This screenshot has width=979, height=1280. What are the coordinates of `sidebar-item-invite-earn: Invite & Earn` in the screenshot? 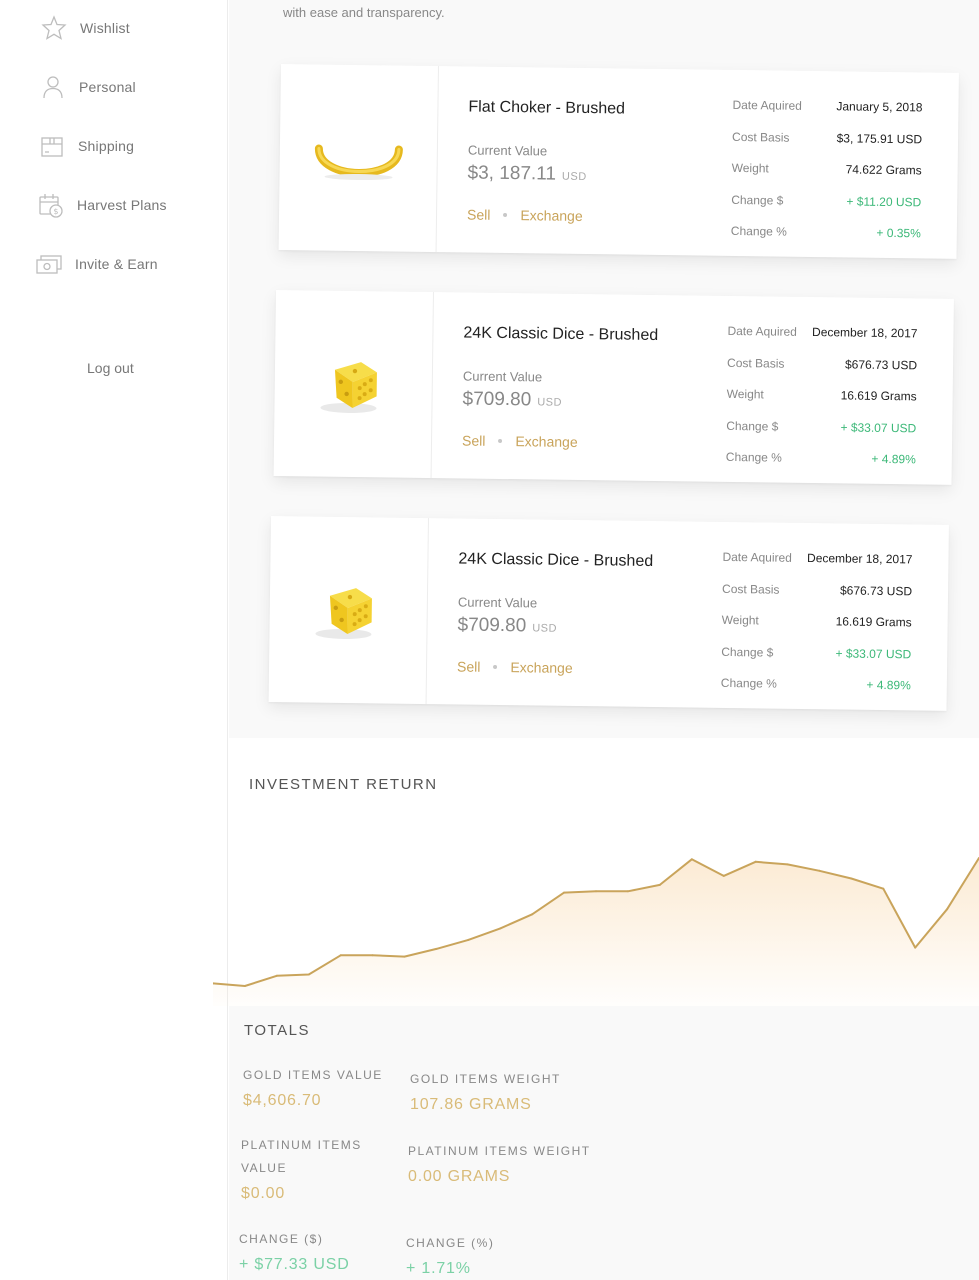 It's located at (96, 264).